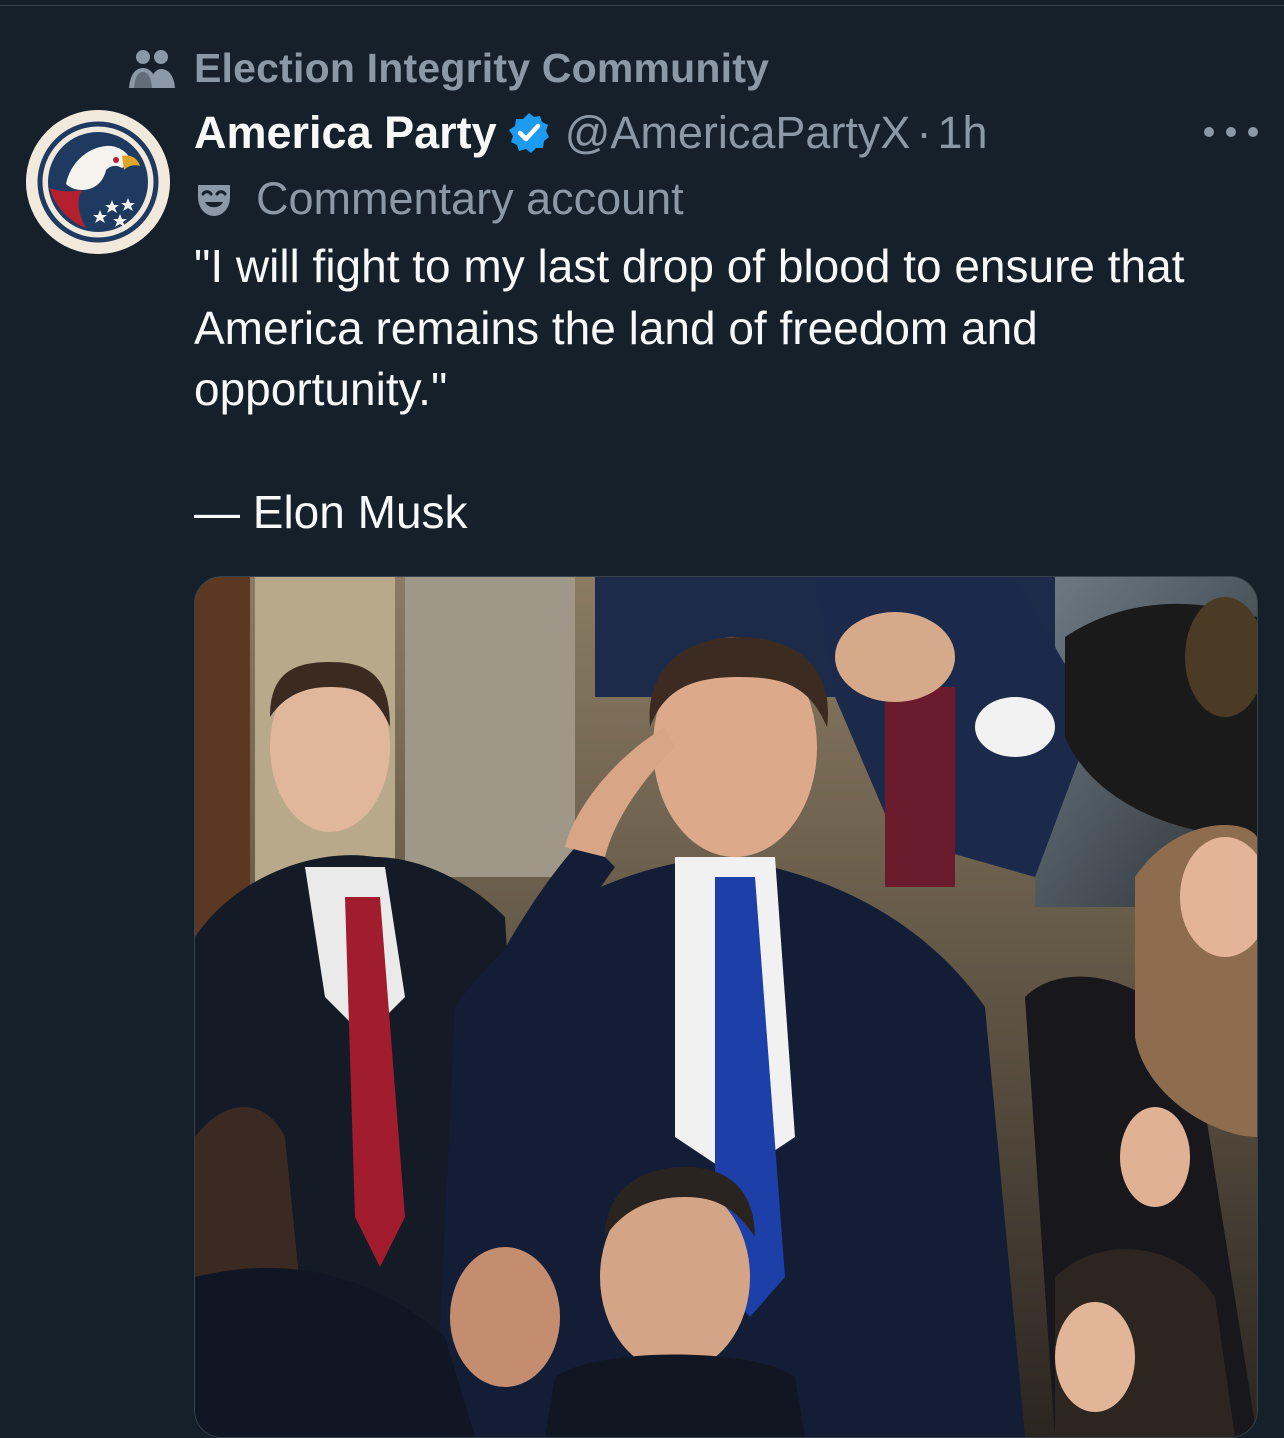  Describe the element at coordinates (216, 199) in the screenshot. I see `mask-icon` at that location.